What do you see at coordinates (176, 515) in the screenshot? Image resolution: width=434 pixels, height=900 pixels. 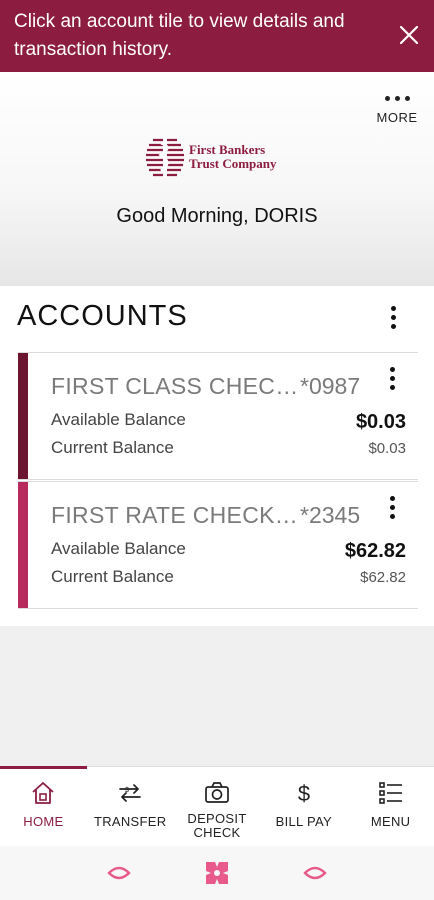 I see `account-name: FIRST RATE CHECKING` at bounding box center [176, 515].